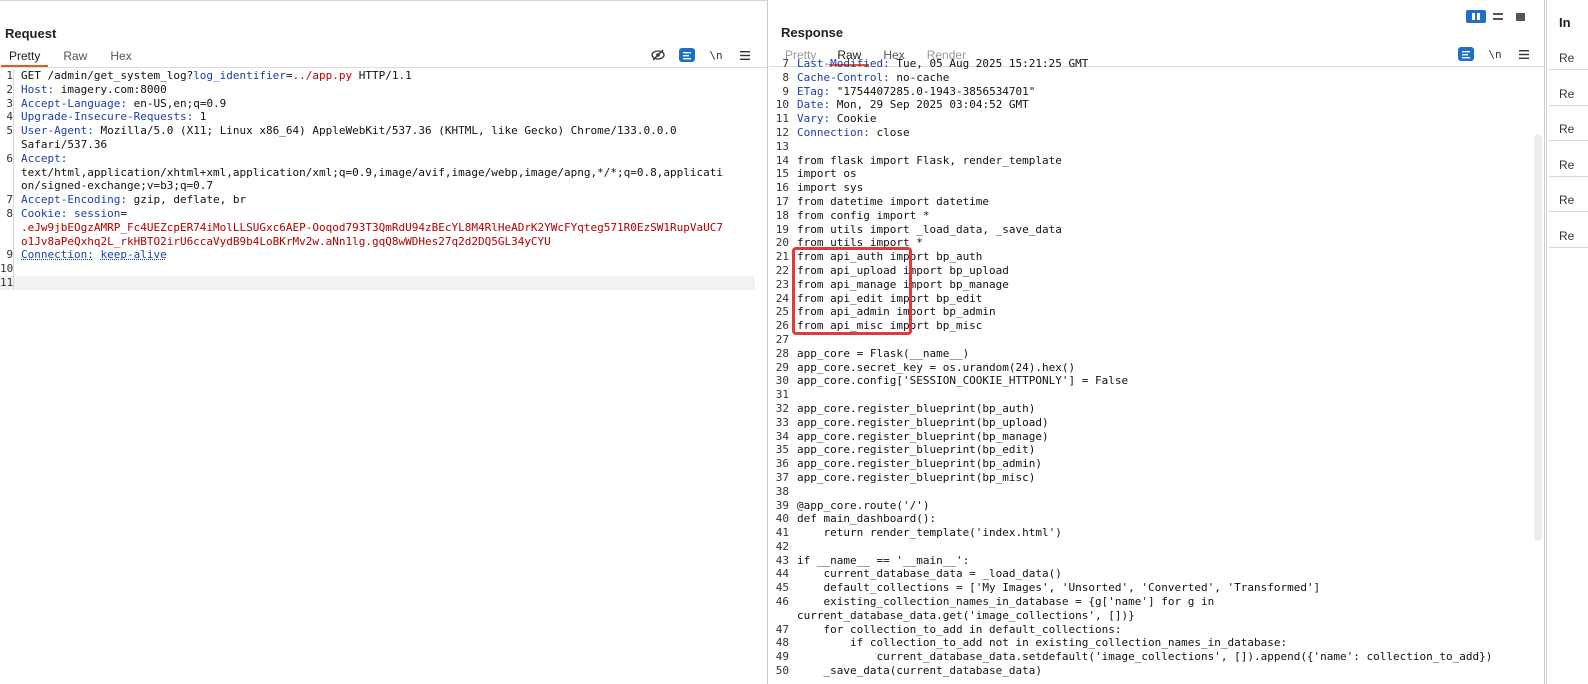  I want to click on code-line: 38, so click(1156, 492).